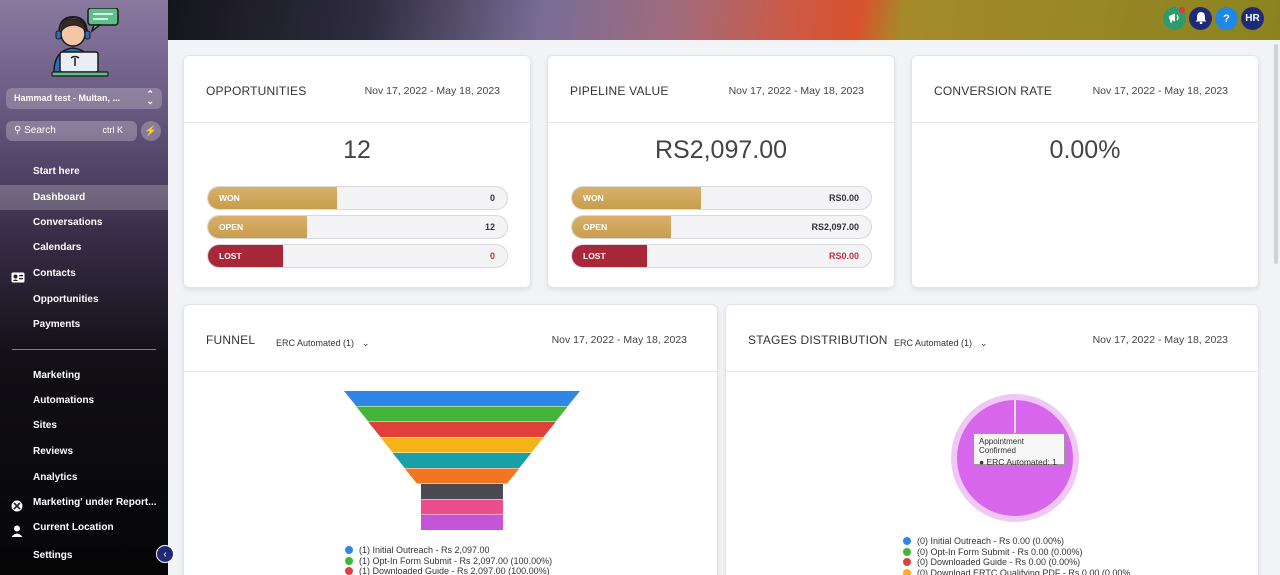  Describe the element at coordinates (721, 198) in the screenshot. I see `won-bar: WON RS0.00` at that location.